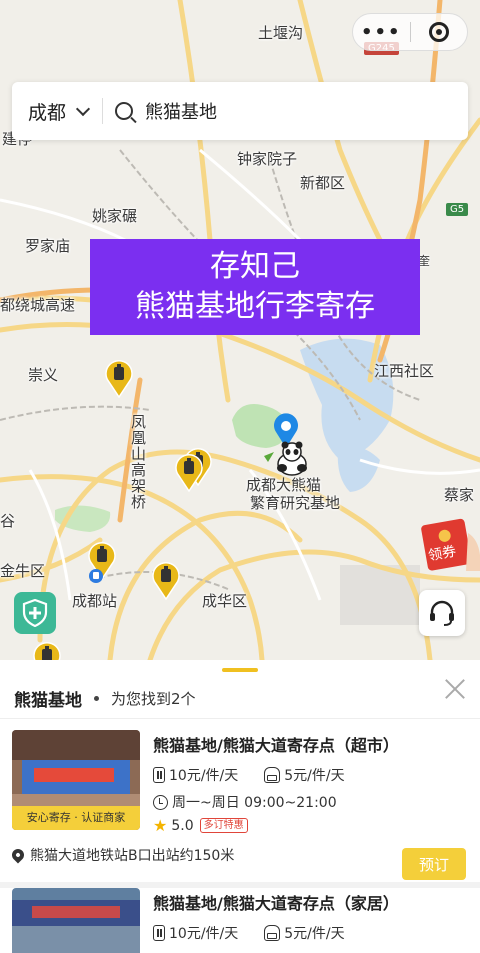 Image resolution: width=480 pixels, height=953 pixels. Describe the element at coordinates (160, 825) in the screenshot. I see `star-icon: ★` at that location.